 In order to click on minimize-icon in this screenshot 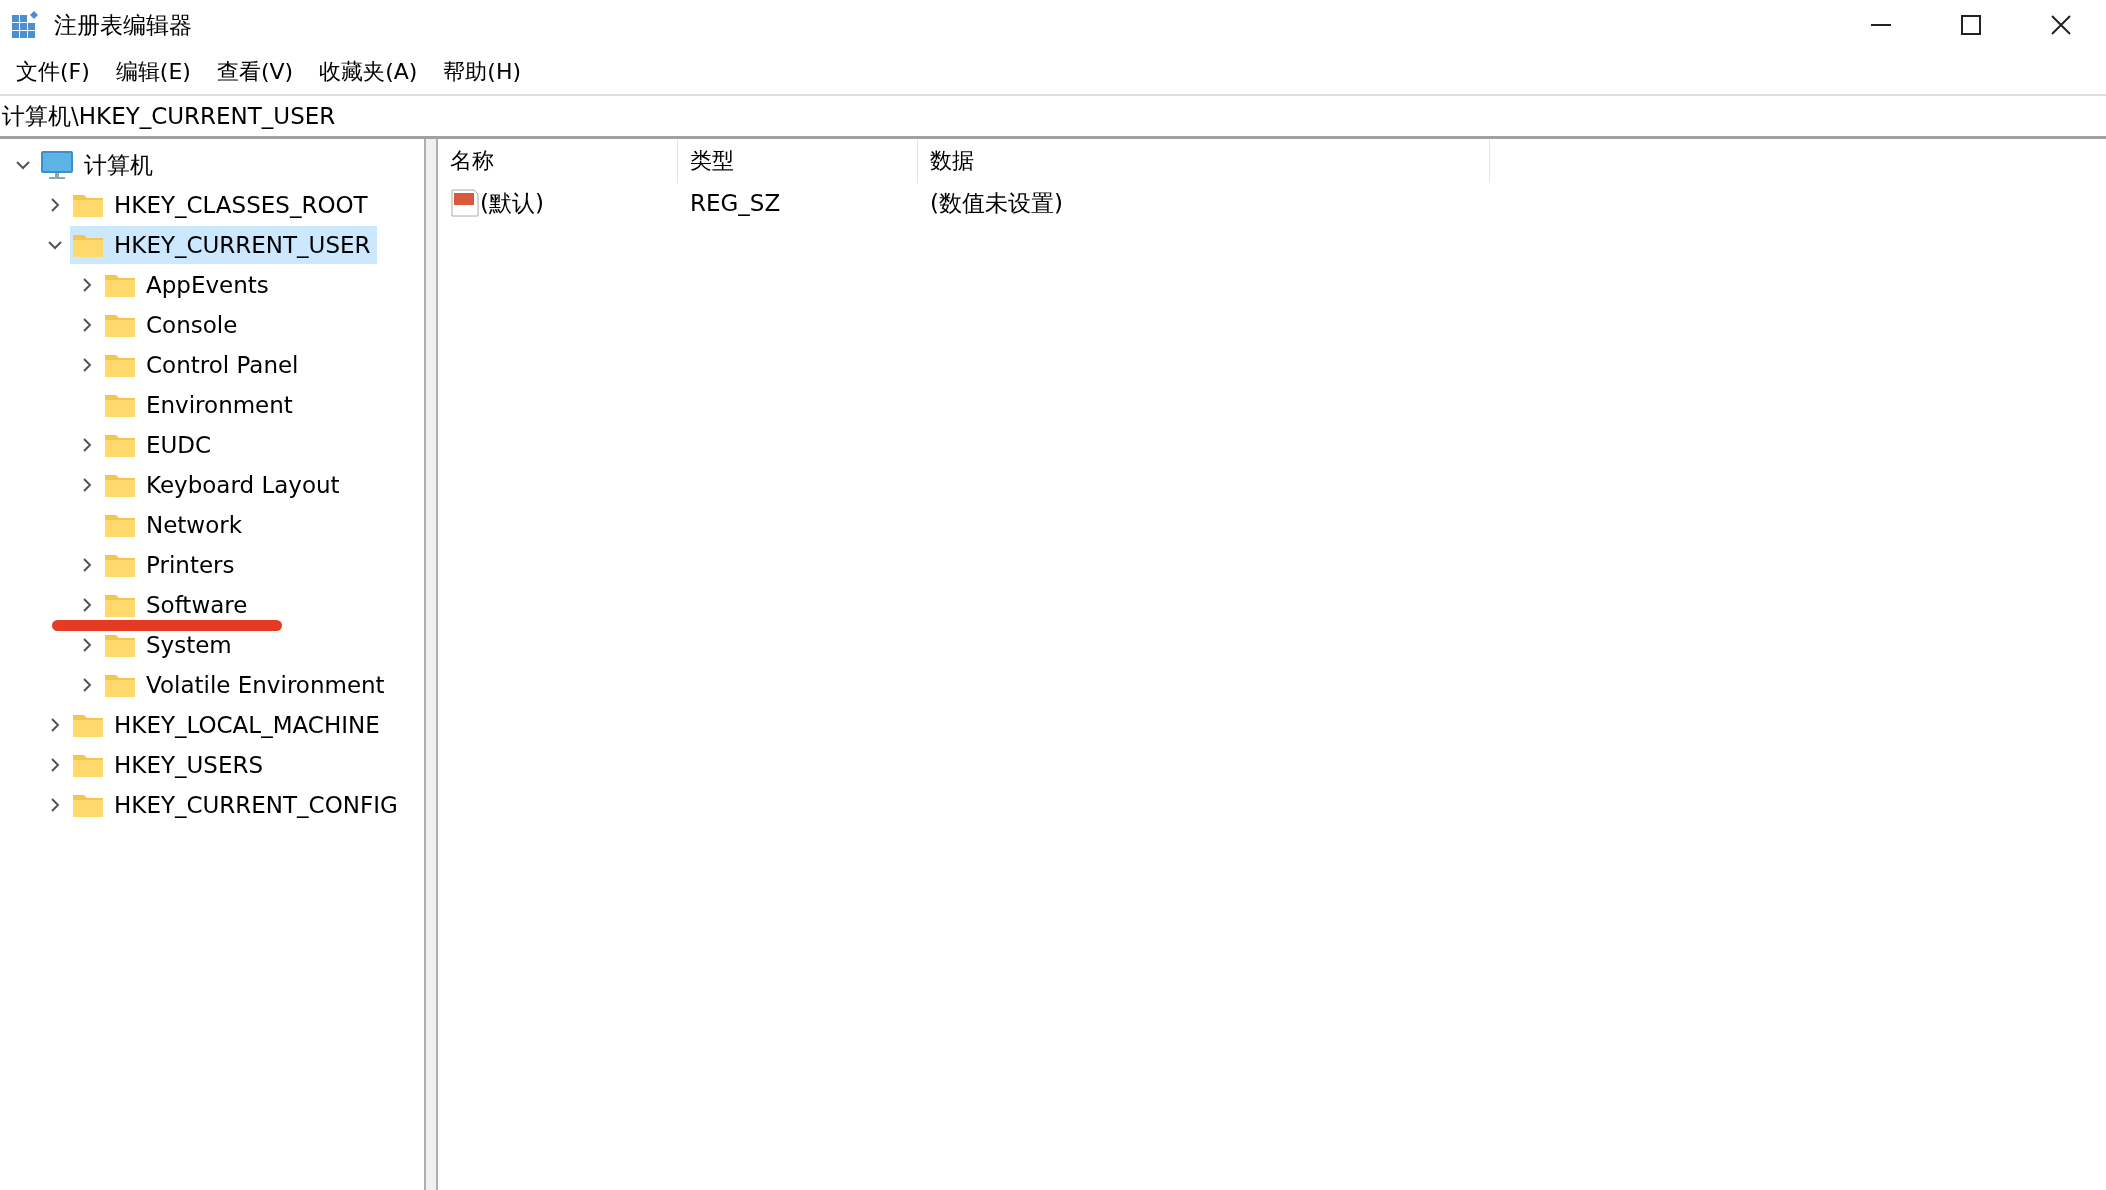, I will do `click(1881, 25)`.